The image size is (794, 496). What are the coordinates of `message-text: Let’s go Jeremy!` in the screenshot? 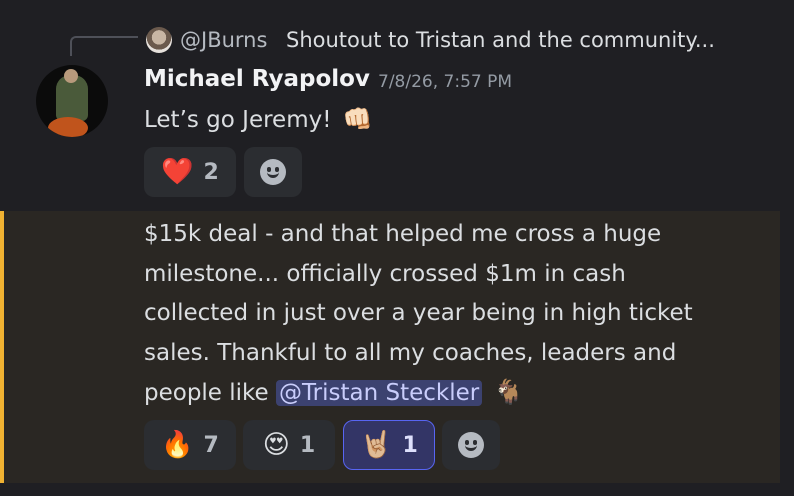 It's located at (238, 120).